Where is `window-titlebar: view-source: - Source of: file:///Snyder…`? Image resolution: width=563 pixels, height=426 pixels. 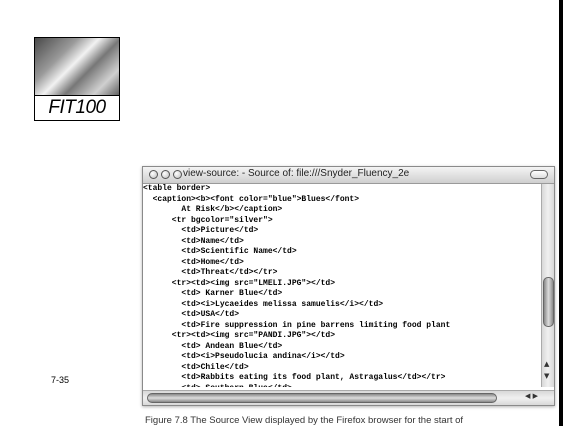
window-titlebar: view-source: - Source of: file:///Snyder… is located at coordinates (348, 175).